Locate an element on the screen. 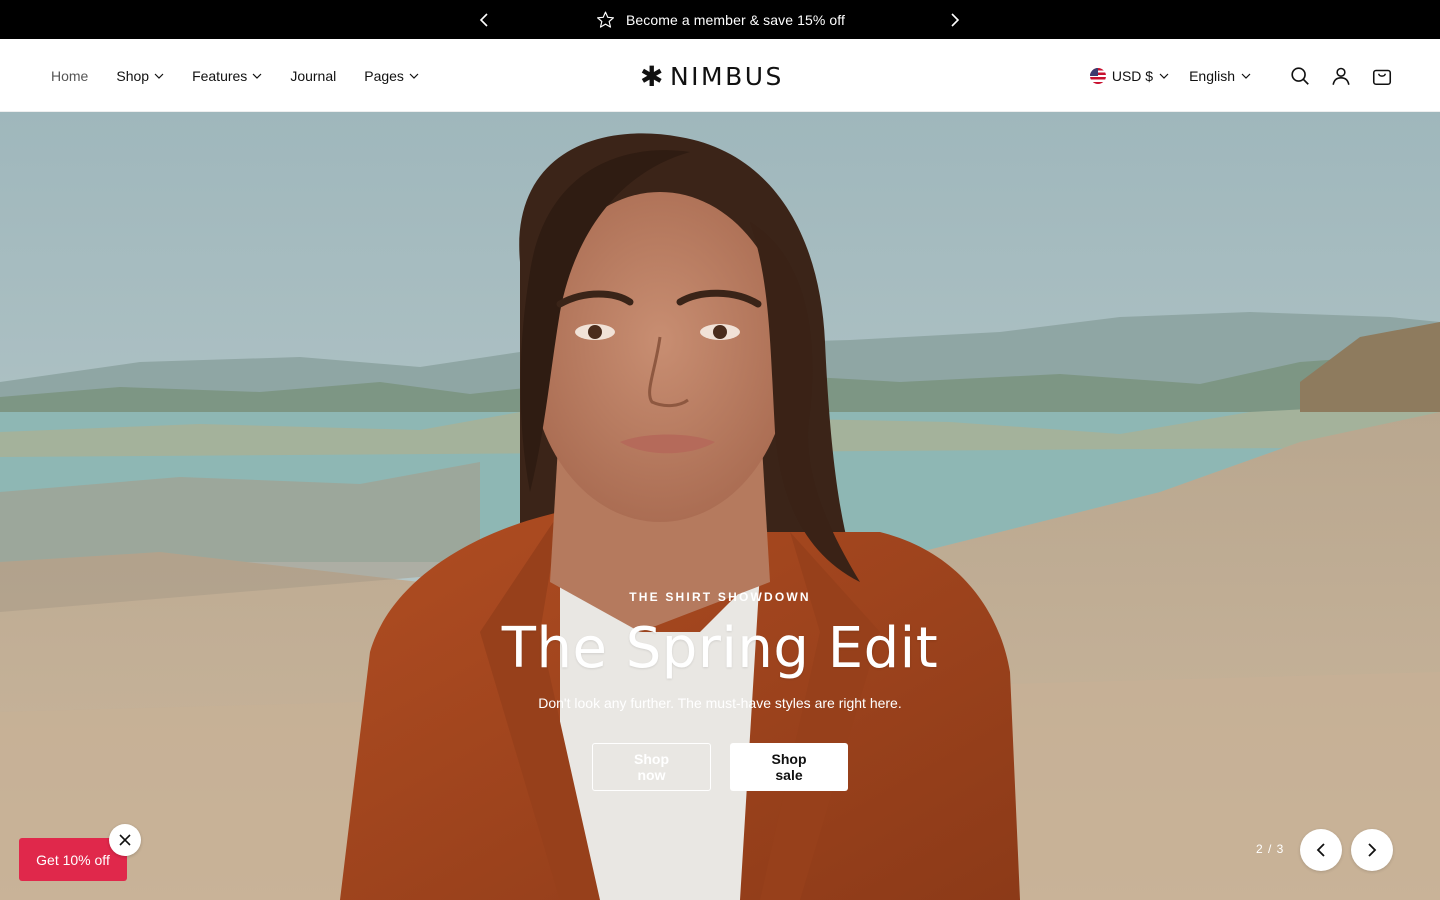 The width and height of the screenshot is (1440, 900). shopping-bag-icon is located at coordinates (1382, 77).